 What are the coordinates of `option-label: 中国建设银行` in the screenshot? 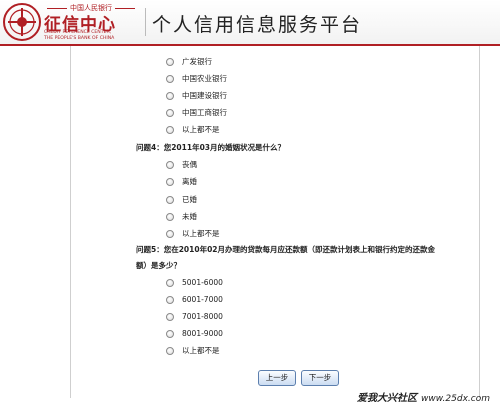 It's located at (204, 95).